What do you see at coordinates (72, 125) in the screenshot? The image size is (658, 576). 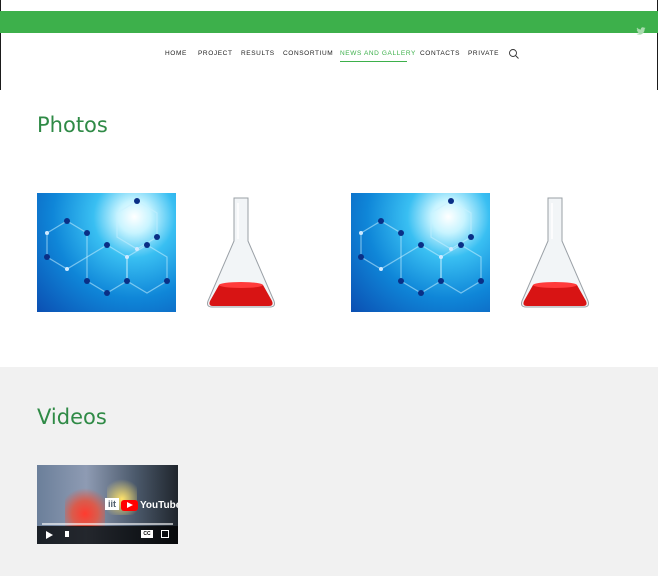 I see `photos-heading: Photos` at bounding box center [72, 125].